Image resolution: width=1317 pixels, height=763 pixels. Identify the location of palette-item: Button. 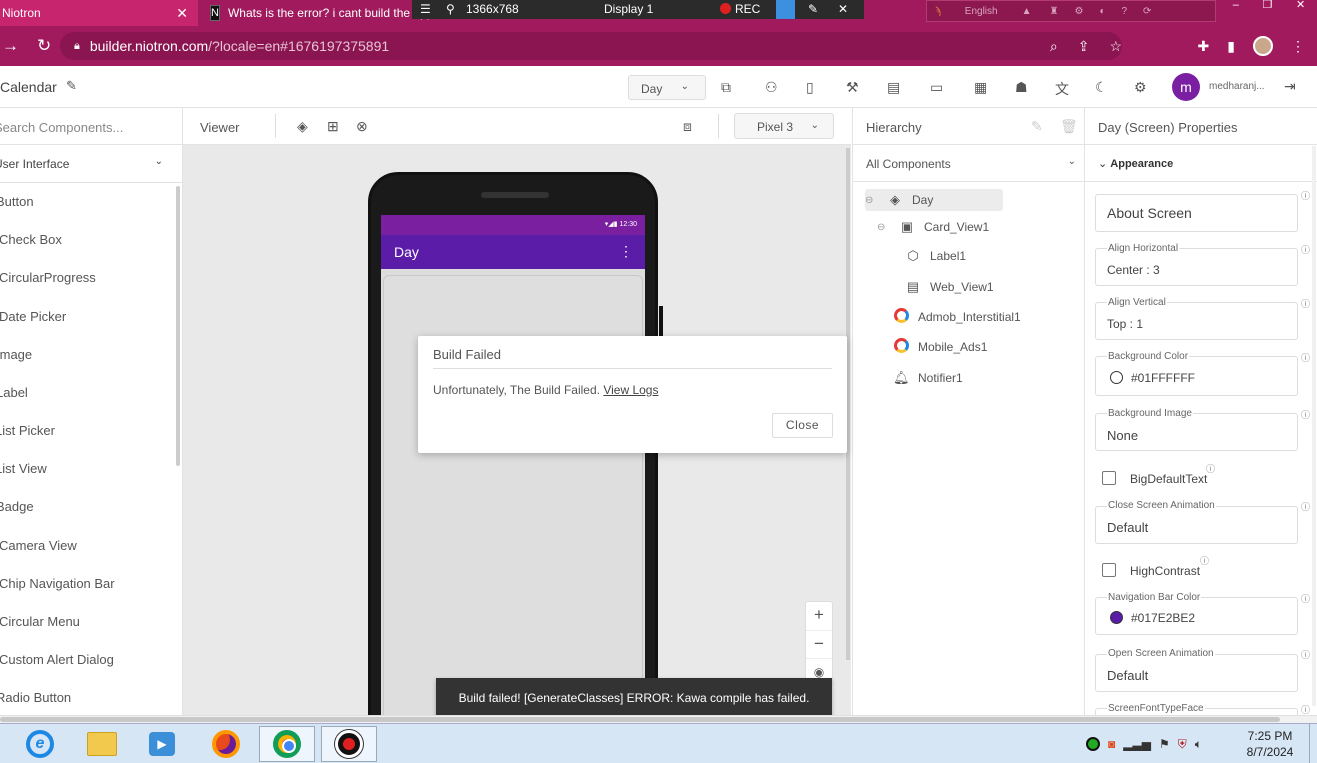
(17, 201).